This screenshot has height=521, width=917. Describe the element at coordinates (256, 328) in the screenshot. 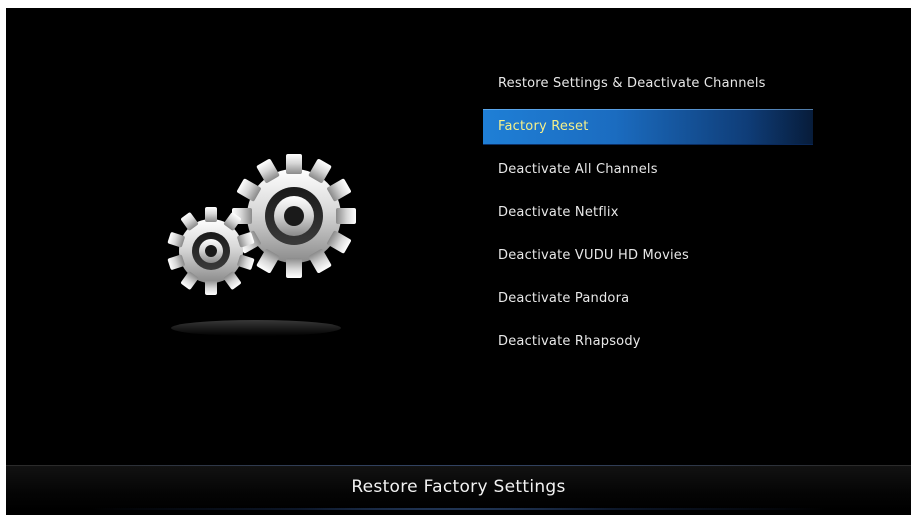

I see `gears-reflection` at that location.